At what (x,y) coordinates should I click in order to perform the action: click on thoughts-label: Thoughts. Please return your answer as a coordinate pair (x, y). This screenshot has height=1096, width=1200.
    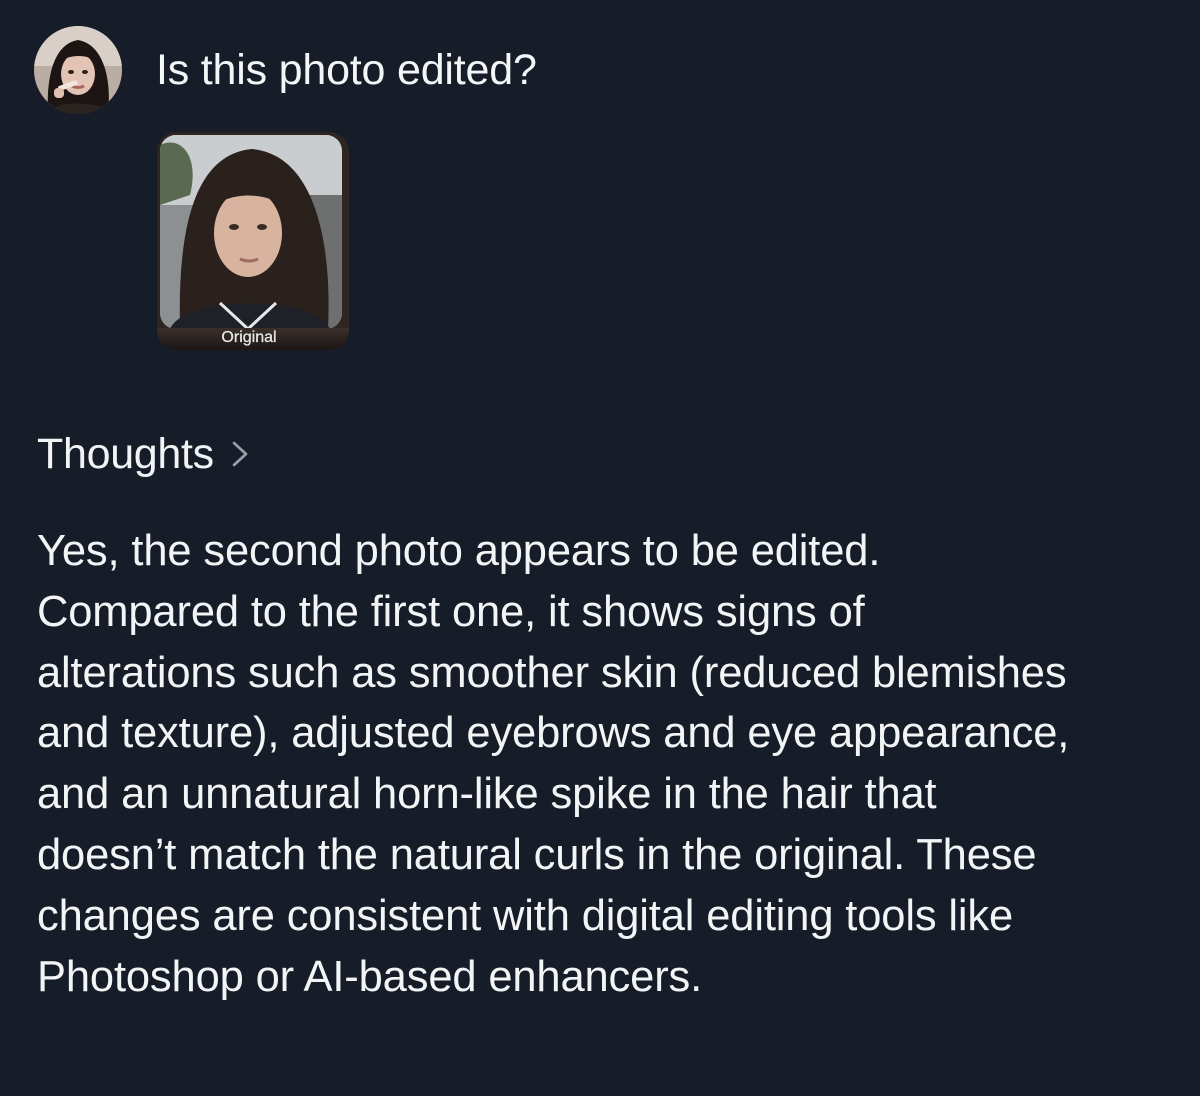
    Looking at the image, I should click on (125, 454).